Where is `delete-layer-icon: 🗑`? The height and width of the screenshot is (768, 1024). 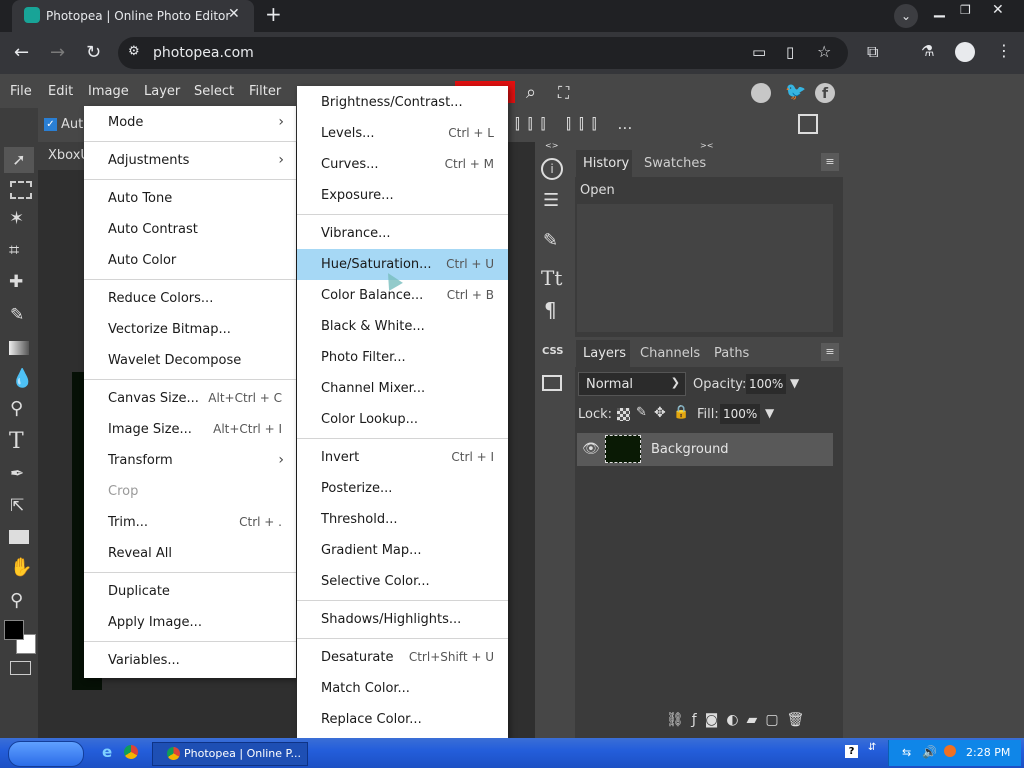 delete-layer-icon: 🗑 is located at coordinates (800, 720).